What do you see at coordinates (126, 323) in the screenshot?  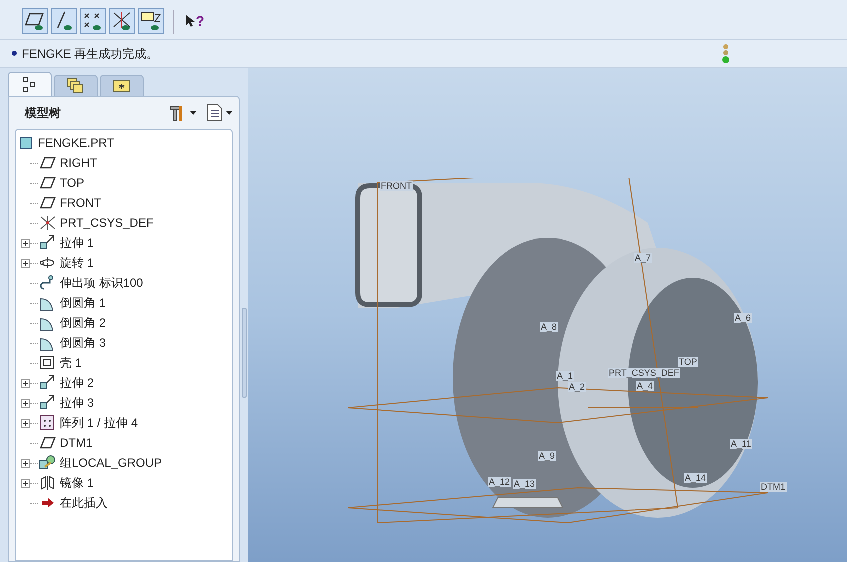 I see `tree-item: 倒圆角 2` at bounding box center [126, 323].